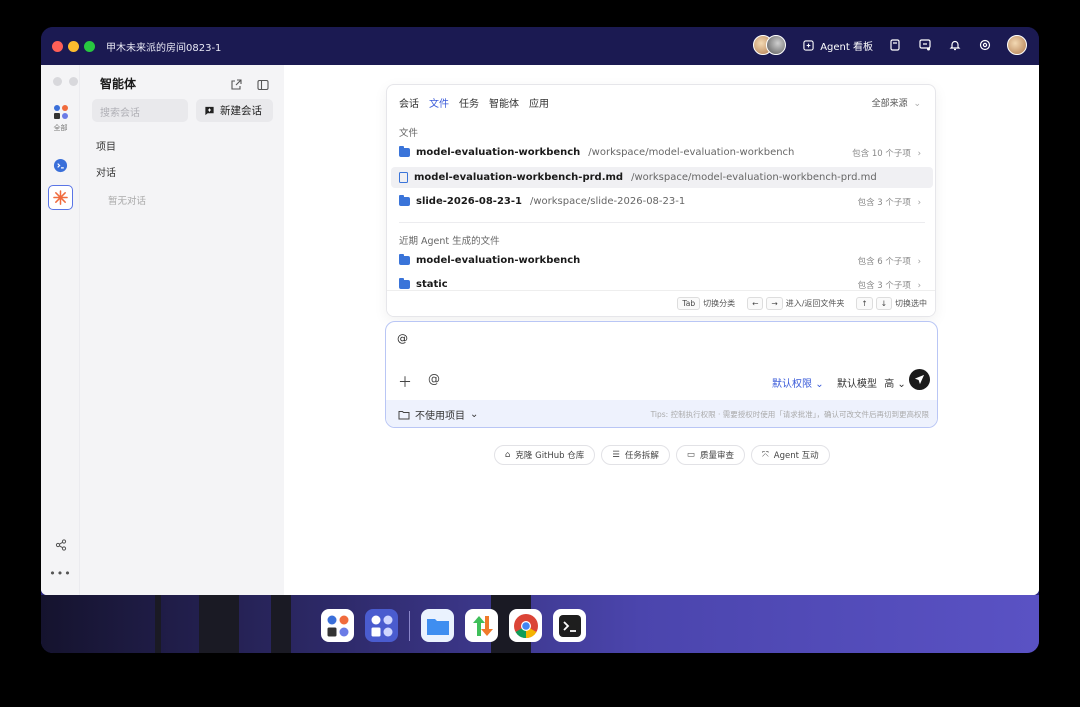 This screenshot has width=1080, height=707. I want to click on close-window-button, so click(57, 46).